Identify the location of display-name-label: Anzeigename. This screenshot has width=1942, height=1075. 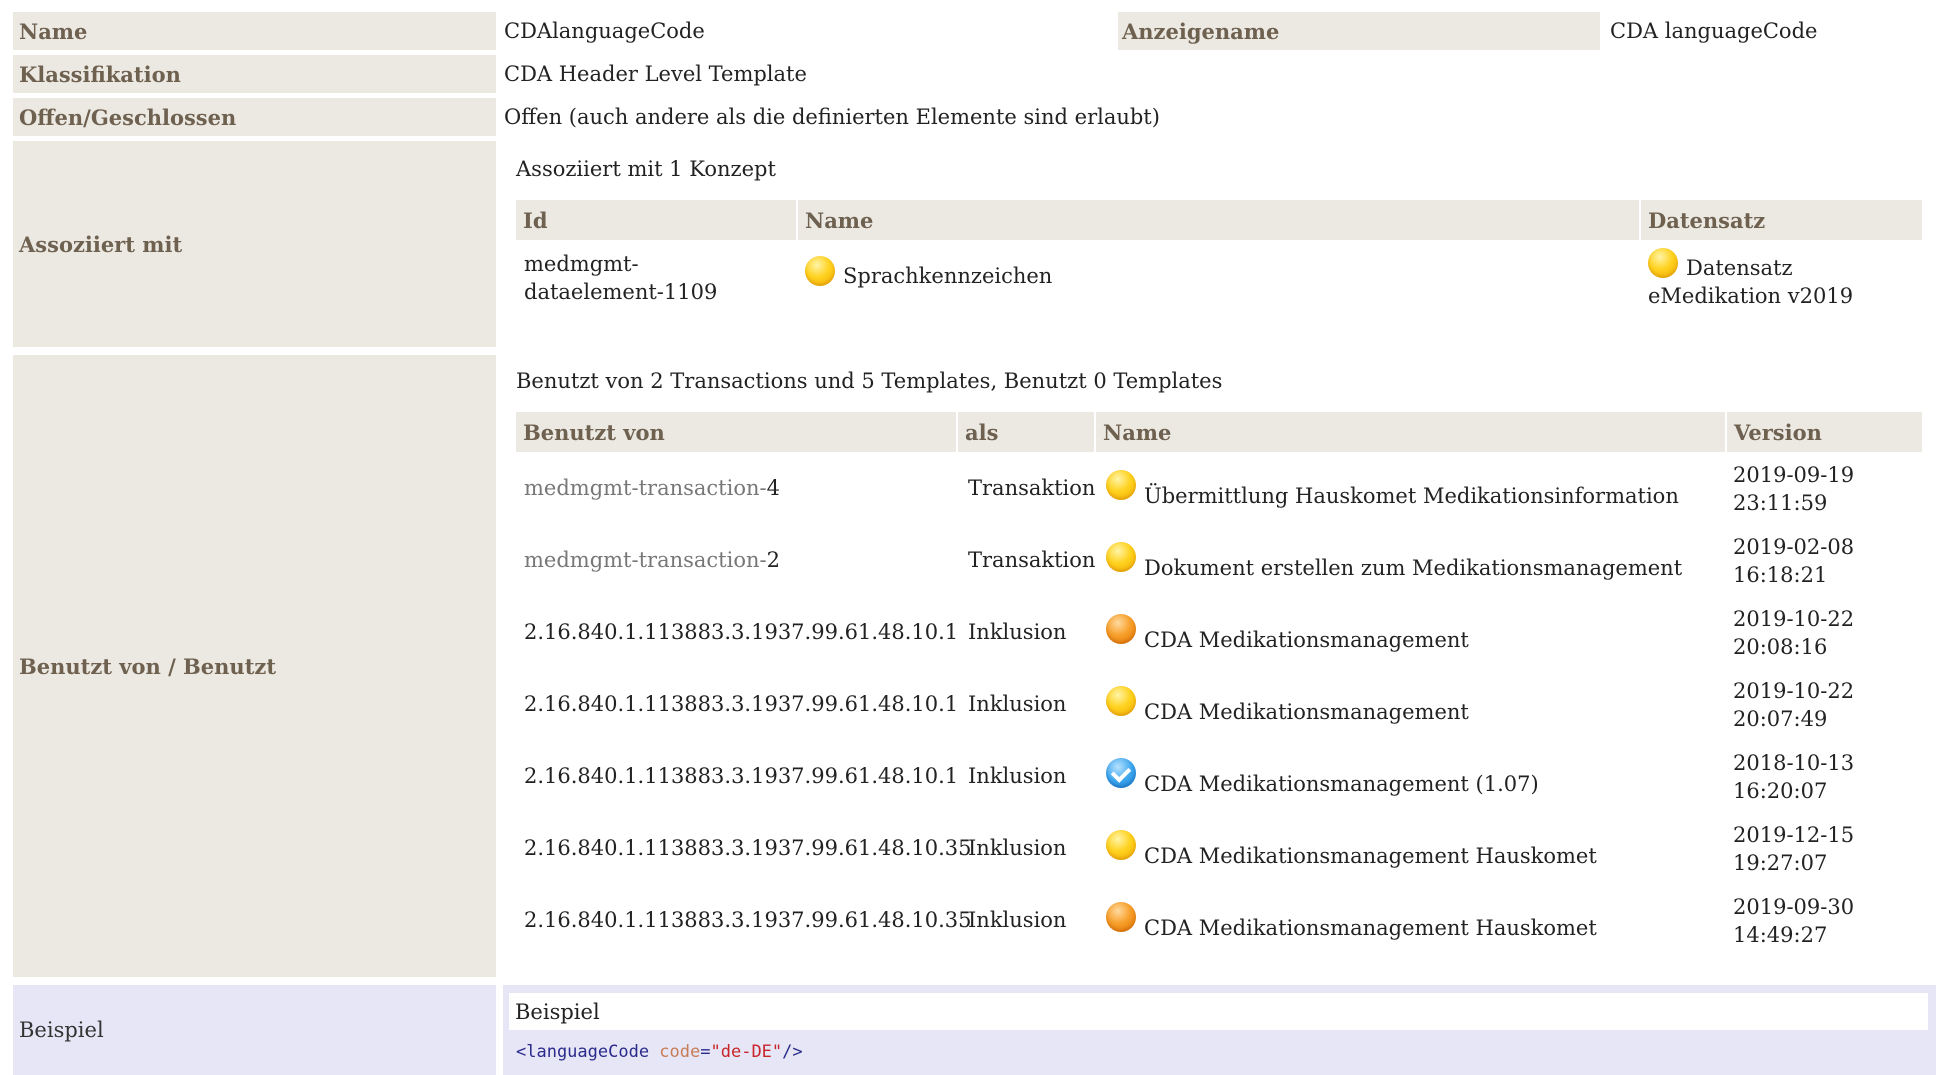
(1359, 31).